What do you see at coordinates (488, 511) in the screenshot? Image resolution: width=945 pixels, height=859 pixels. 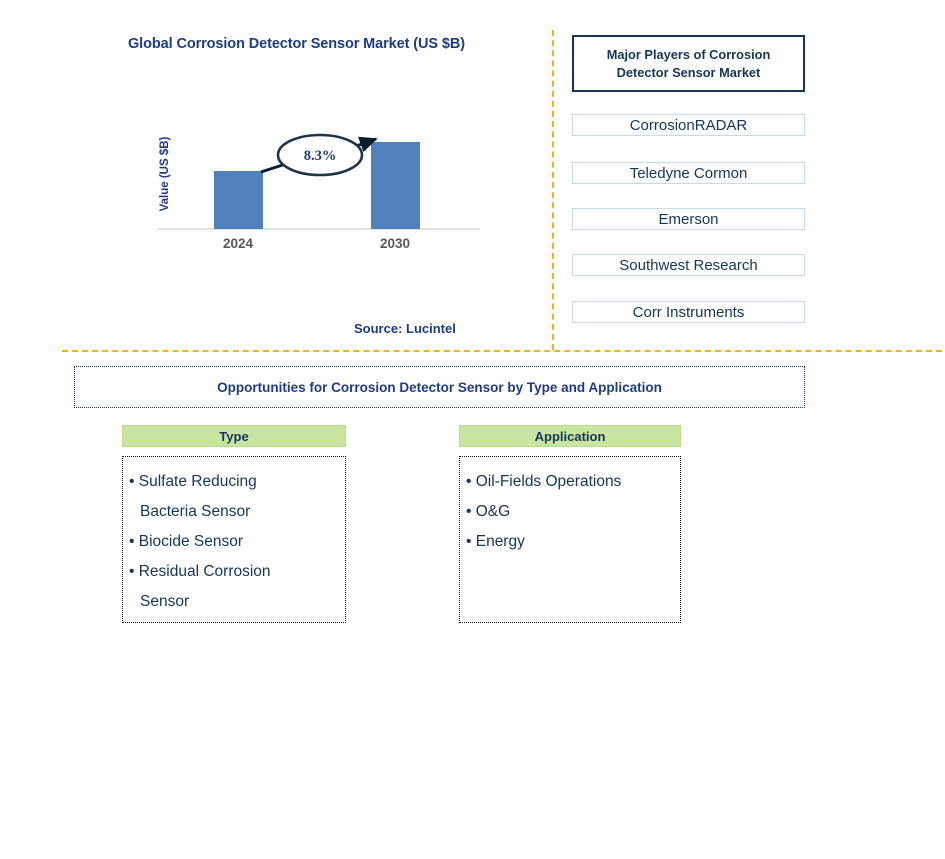 I see `list-item: • O&G` at bounding box center [488, 511].